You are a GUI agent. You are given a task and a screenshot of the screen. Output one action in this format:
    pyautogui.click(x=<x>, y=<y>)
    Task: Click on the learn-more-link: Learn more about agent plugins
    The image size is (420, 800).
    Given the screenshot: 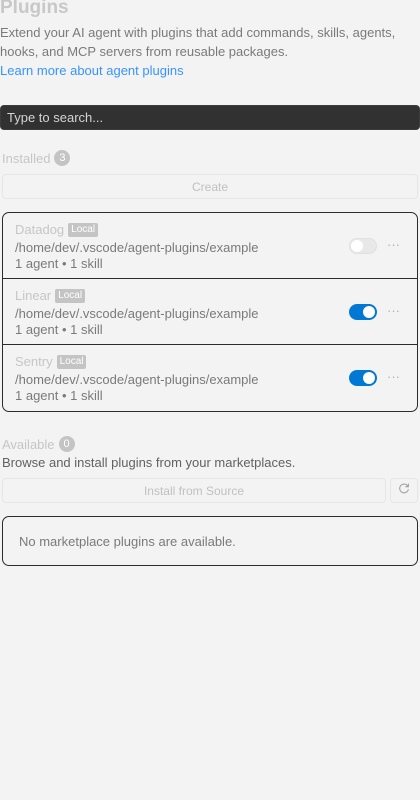 What is the action you would take?
    pyautogui.click(x=92, y=70)
    